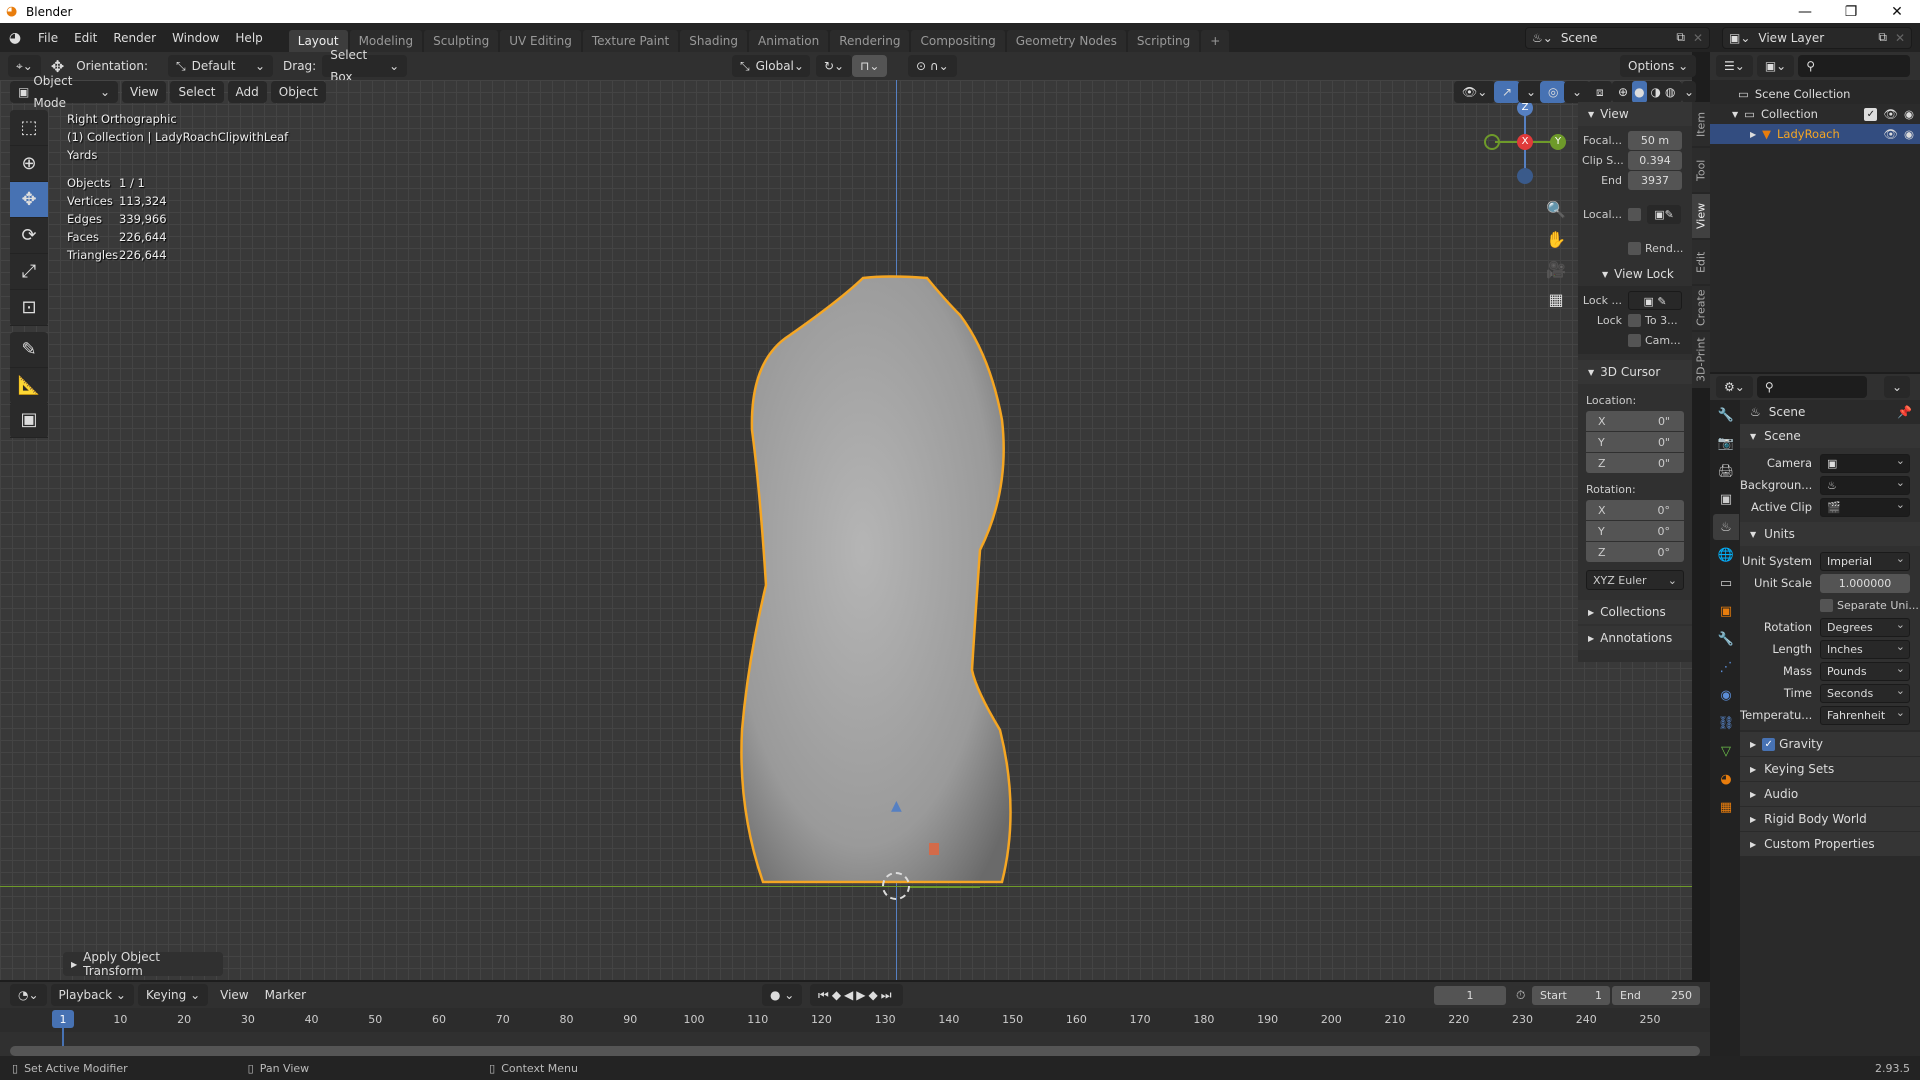 This screenshot has height=1080, width=1920. What do you see at coordinates (1726, 639) in the screenshot?
I see `modifier-props-tab-icon: 🔧` at bounding box center [1726, 639].